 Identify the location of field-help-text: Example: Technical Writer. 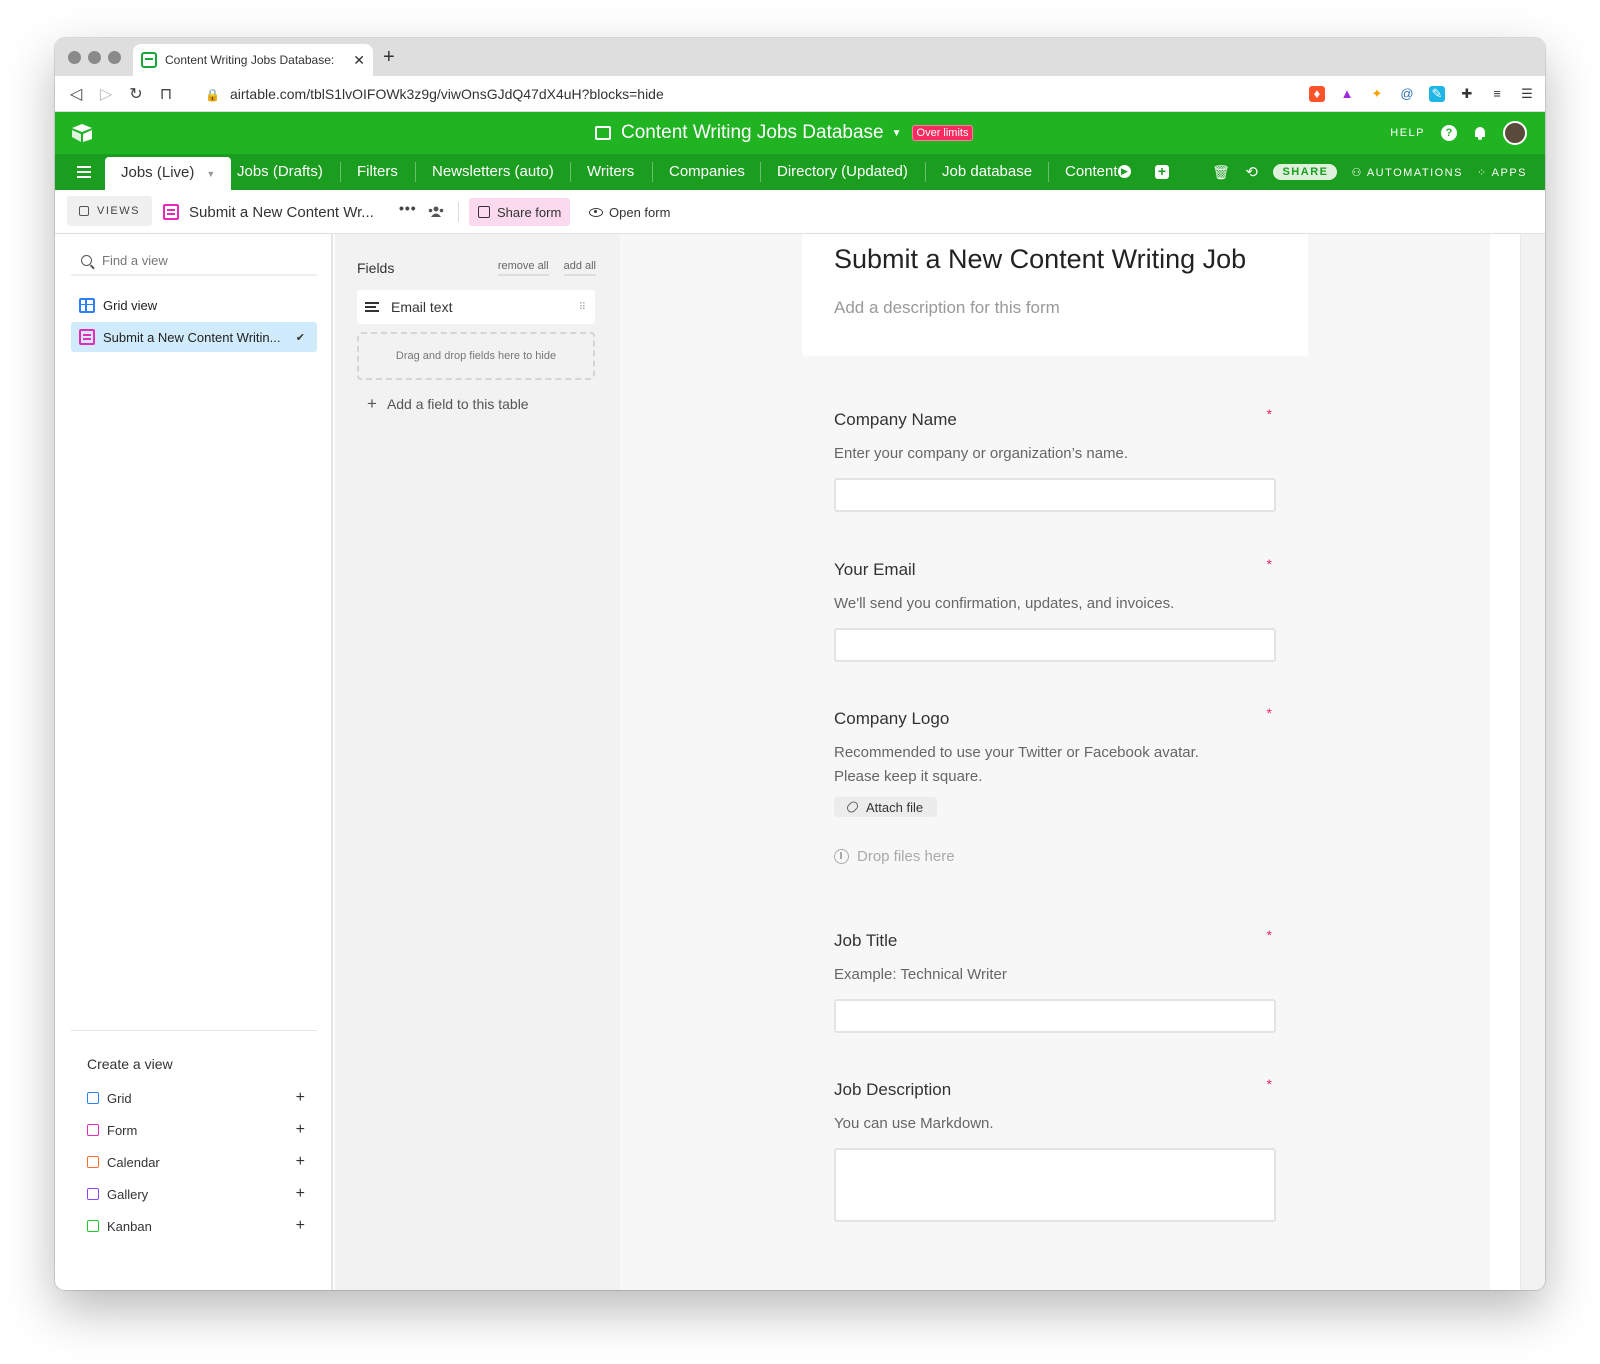
(920, 974).